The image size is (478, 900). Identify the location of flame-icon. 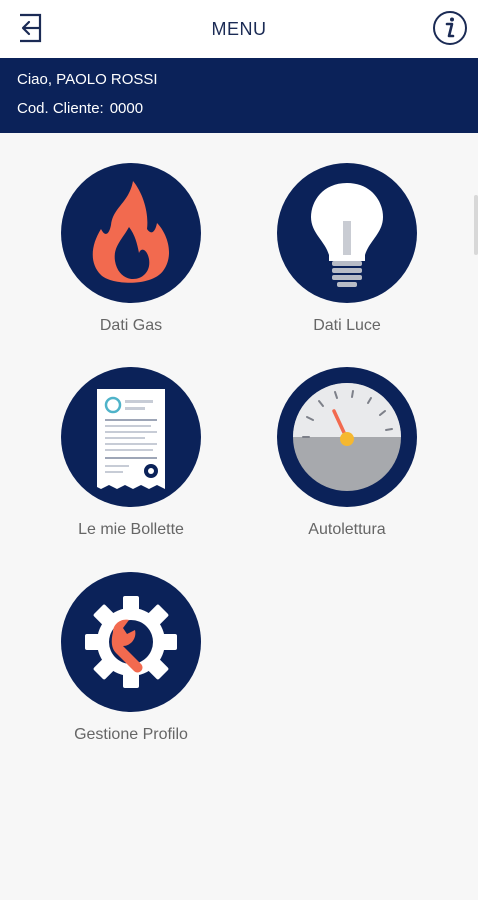
(131, 232).